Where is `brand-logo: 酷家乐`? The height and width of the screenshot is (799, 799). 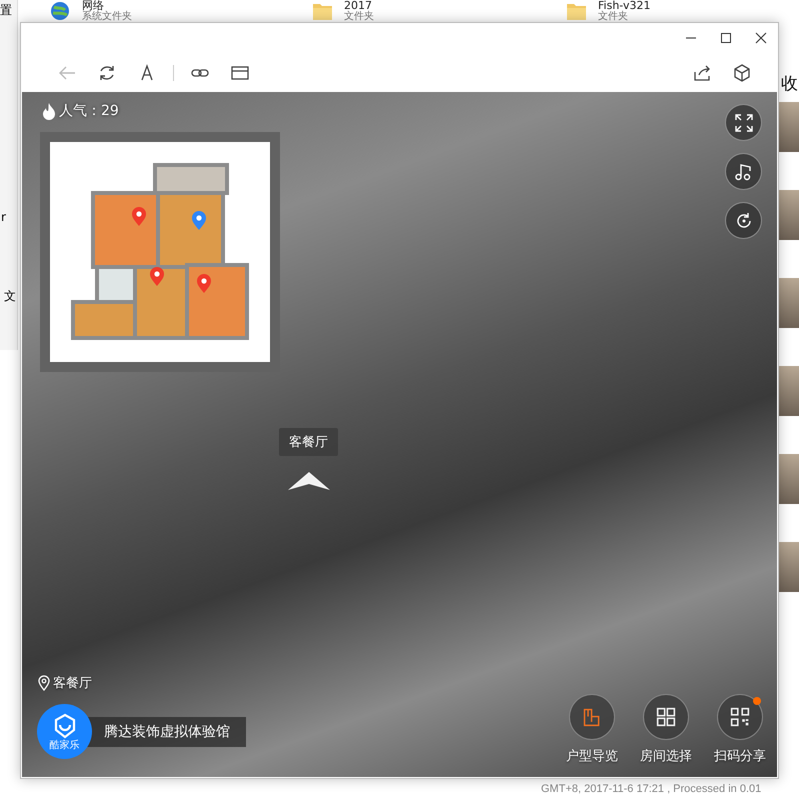
brand-logo: 酷家乐 is located at coordinates (64, 731).